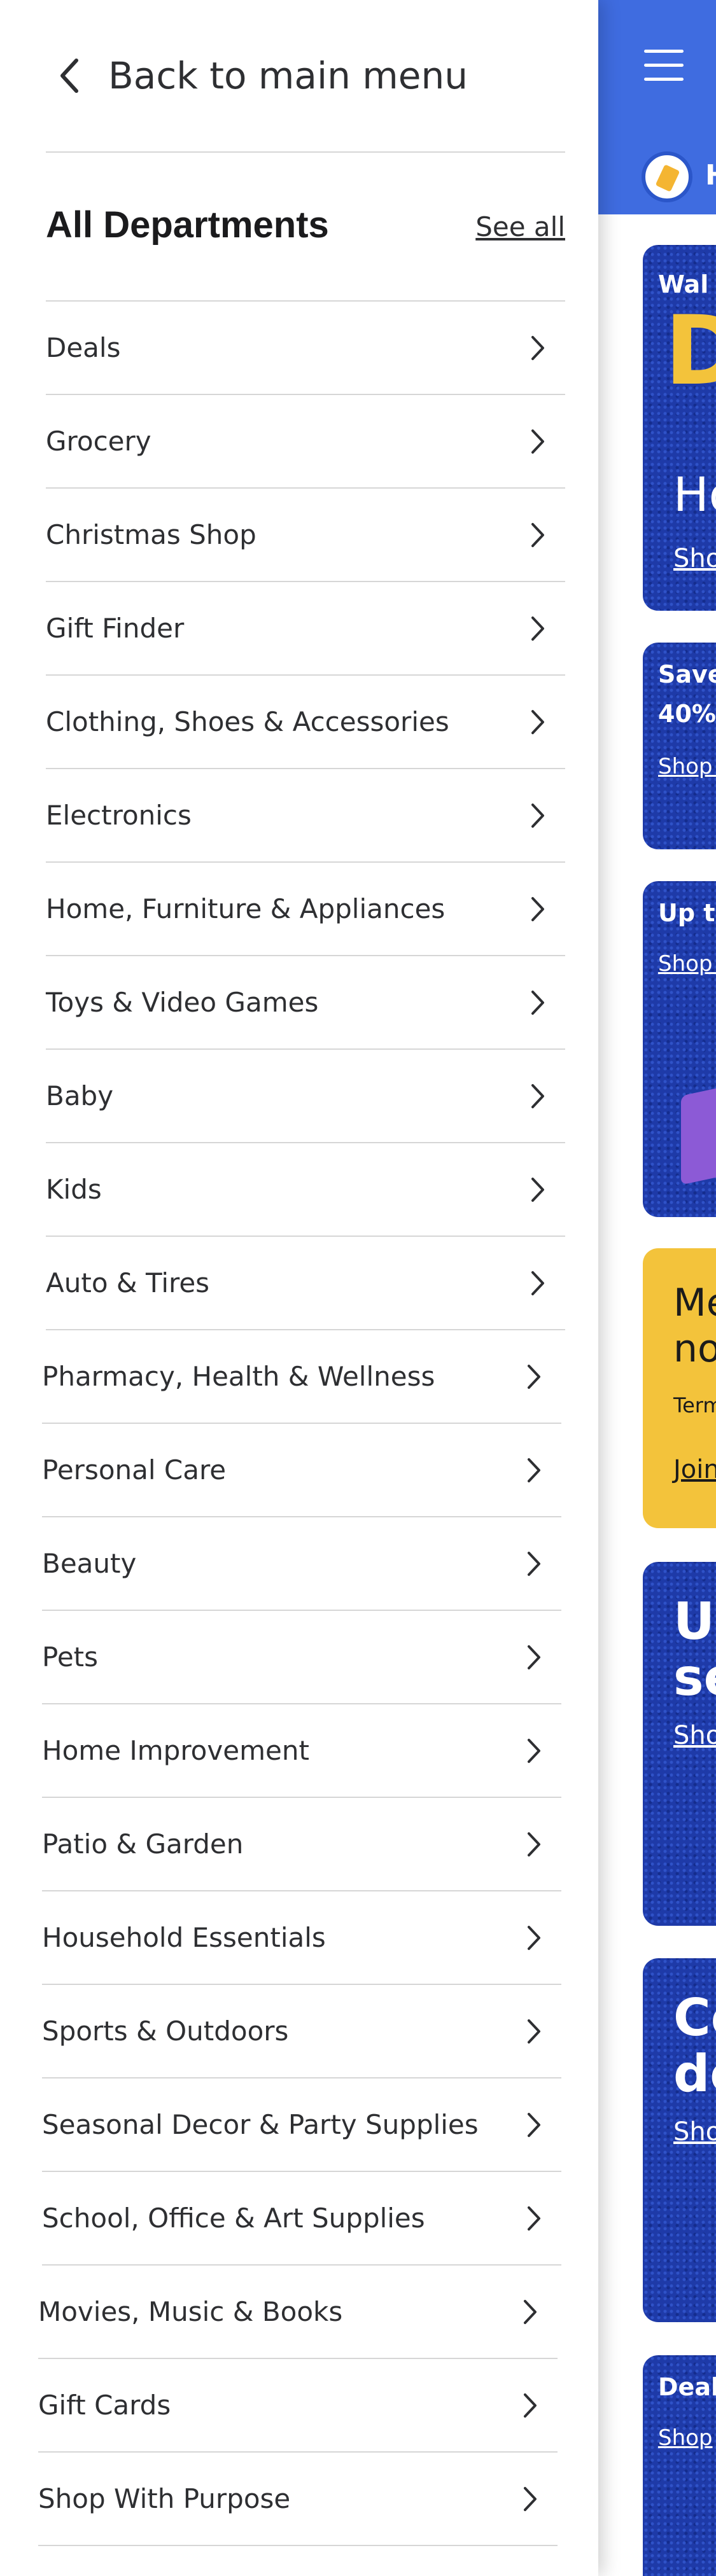 This screenshot has width=716, height=2576. I want to click on department-item-label: Clothing, Shoes & Accessories, so click(247, 721).